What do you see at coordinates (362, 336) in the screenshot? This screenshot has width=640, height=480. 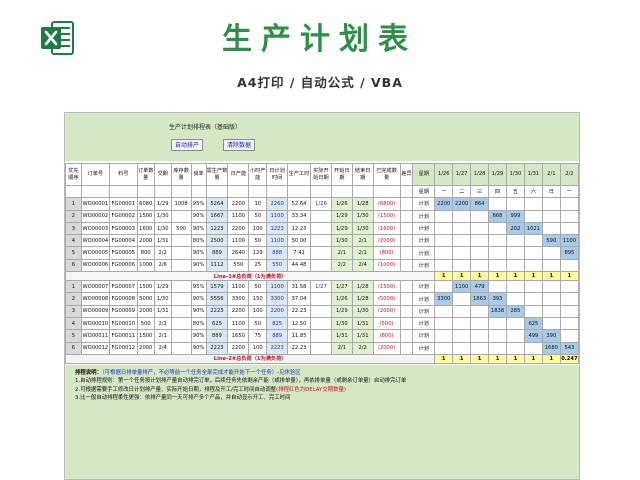 I see `end-date-cell: 1/31` at bounding box center [362, 336].